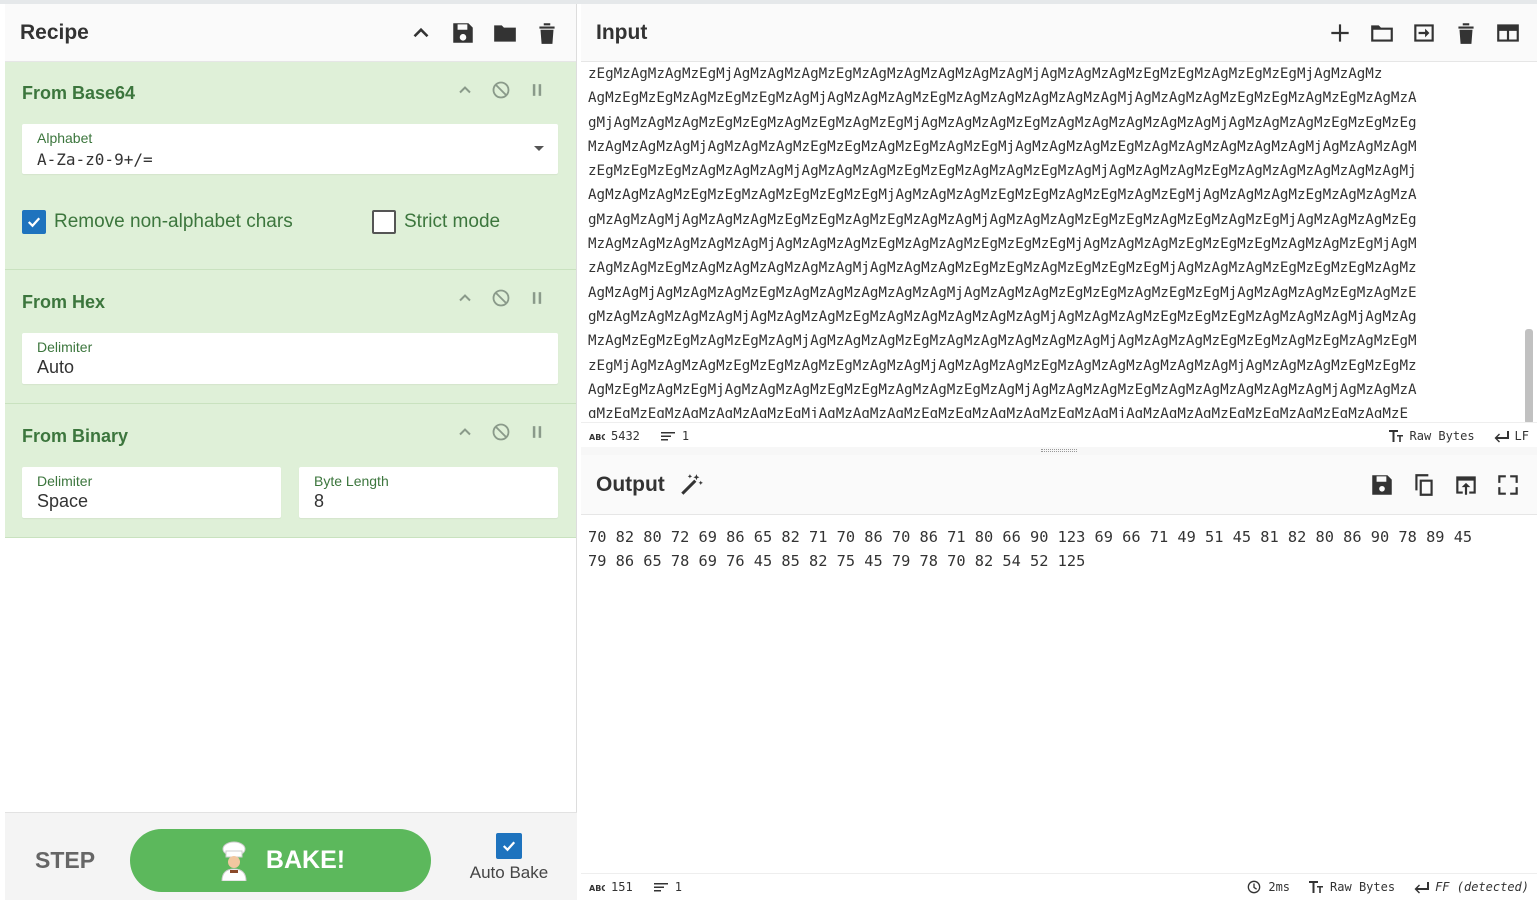 The image size is (1537, 900). I want to click on byte-length-label: Byte Length, so click(351, 481).